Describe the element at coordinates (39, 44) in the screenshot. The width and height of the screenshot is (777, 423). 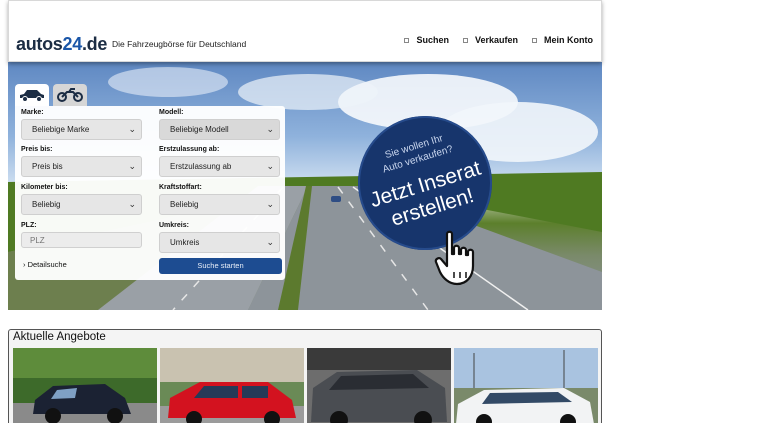
I see `logo-text: autos` at that location.